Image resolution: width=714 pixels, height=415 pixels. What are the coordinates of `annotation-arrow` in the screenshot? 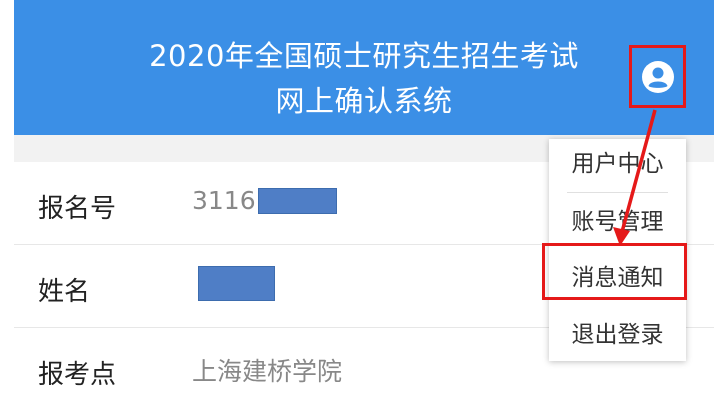 It's located at (635, 177).